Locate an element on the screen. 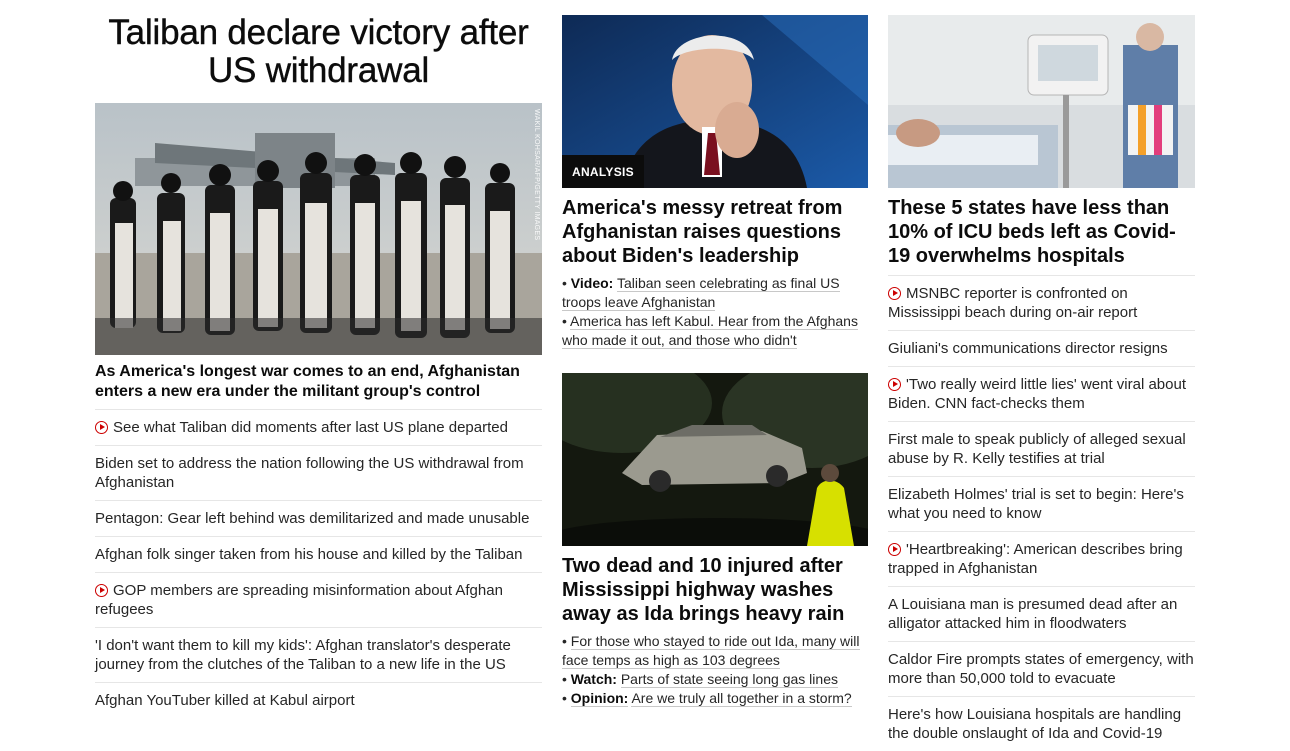 Image resolution: width=1290 pixels, height=751 pixels. taliban-airport-photo is located at coordinates (318, 229).